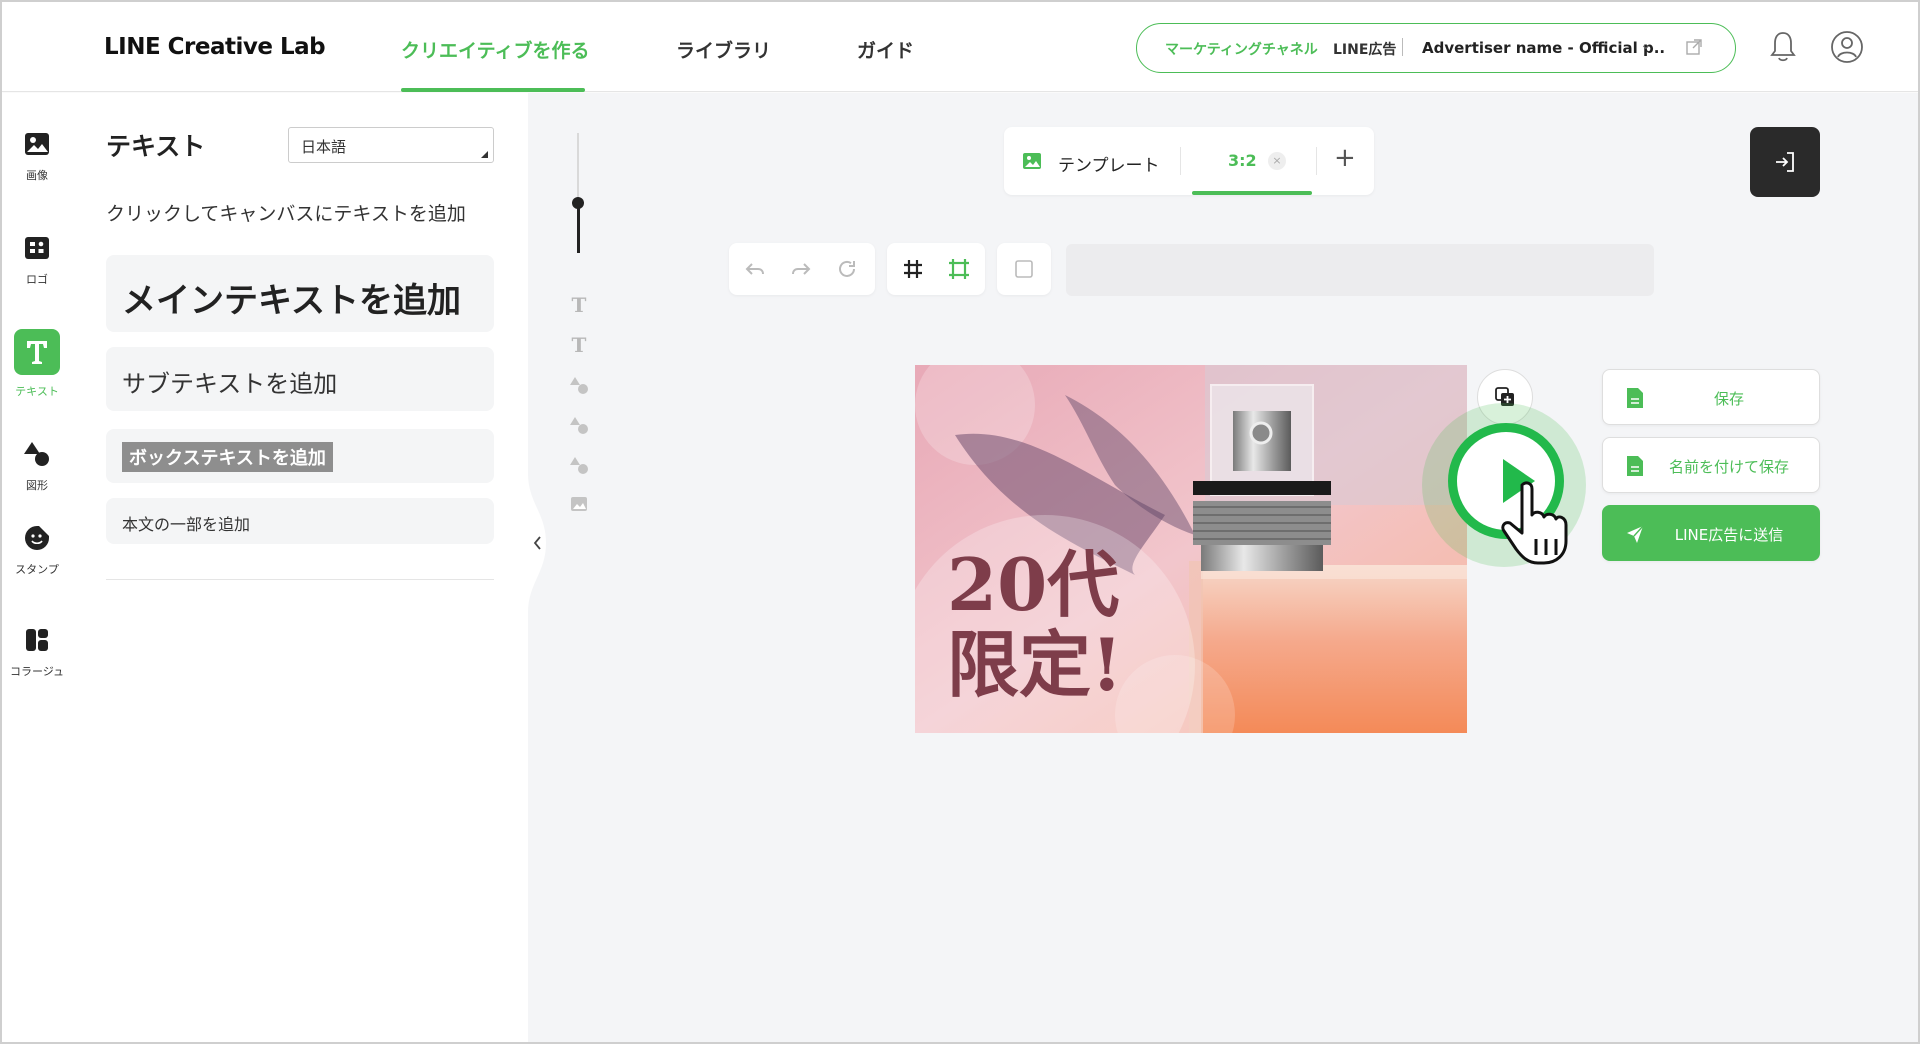  I want to click on layer-list: T T, so click(579, 343).